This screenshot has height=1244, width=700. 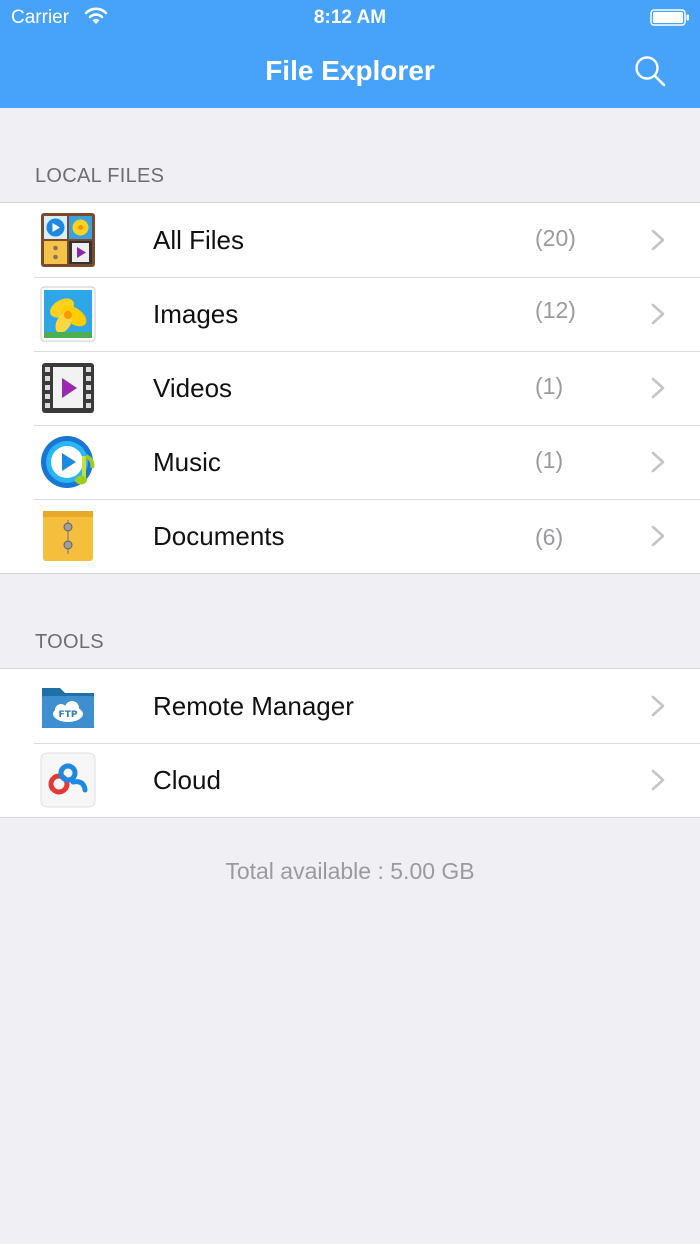 I want to click on item-count: (12), so click(x=555, y=310).